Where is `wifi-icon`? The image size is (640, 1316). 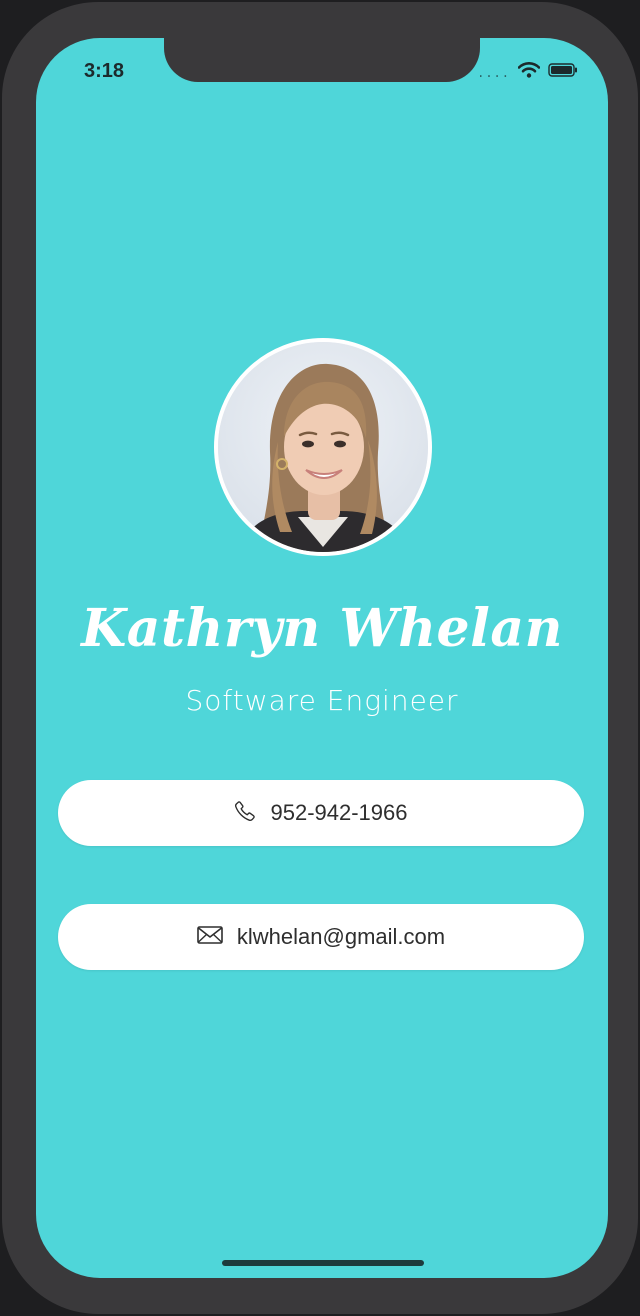 wifi-icon is located at coordinates (529, 72).